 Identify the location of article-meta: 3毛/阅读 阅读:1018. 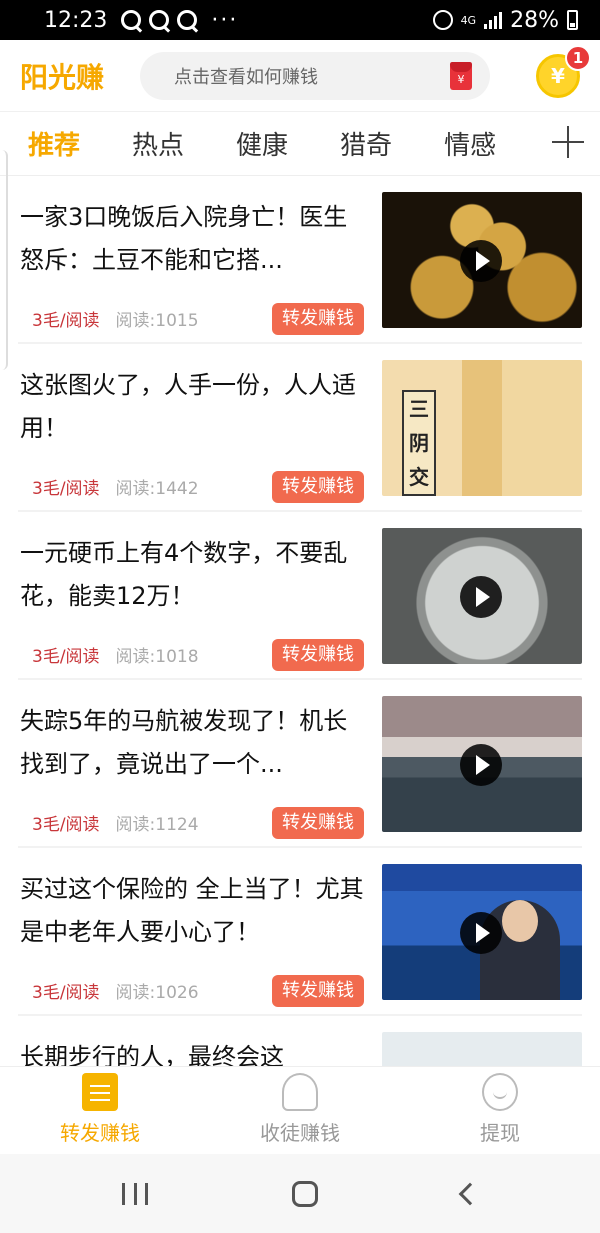
(115, 654).